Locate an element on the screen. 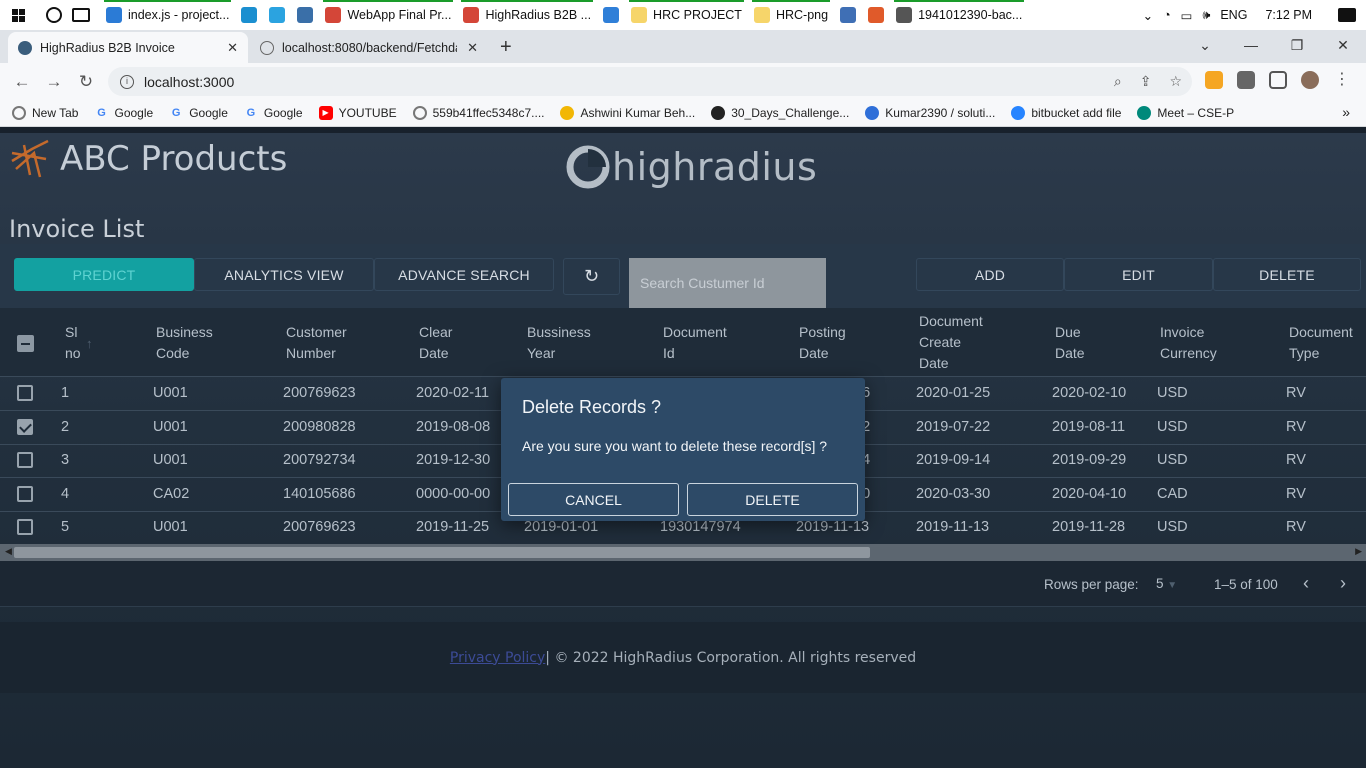  horizontal-scrollbar: ◀ ▶ is located at coordinates (683, 552).